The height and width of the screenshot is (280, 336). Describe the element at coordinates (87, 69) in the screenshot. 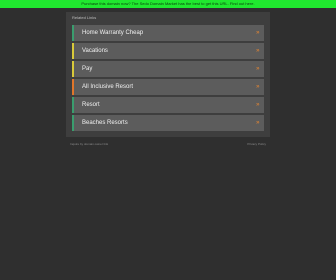

I see `link-label: Pay` at that location.